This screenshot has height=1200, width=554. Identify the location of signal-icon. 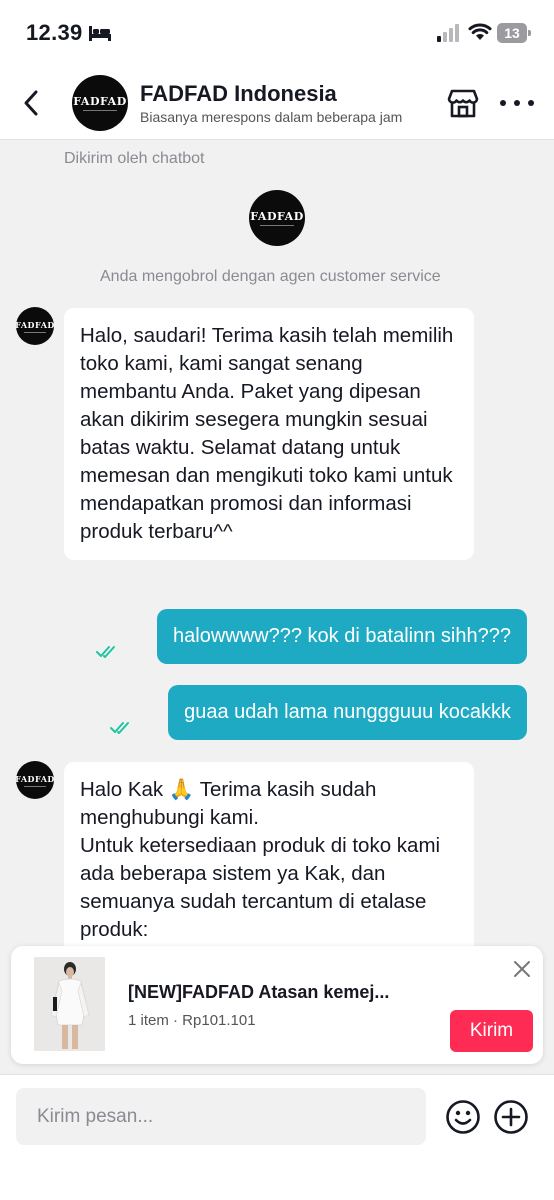
(448, 33).